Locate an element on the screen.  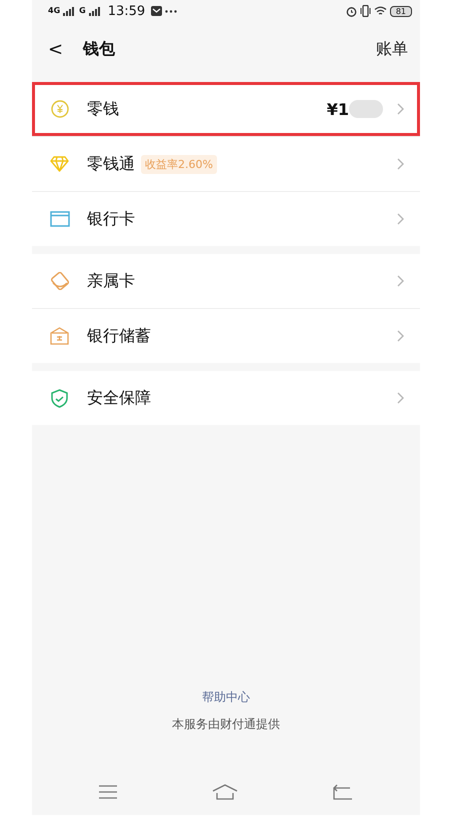
bank-card-icon is located at coordinates (60, 219).